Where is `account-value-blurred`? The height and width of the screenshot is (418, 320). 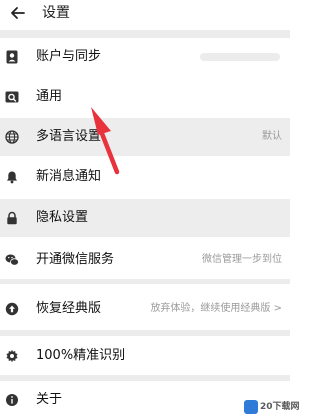 account-value-blurred is located at coordinates (240, 57).